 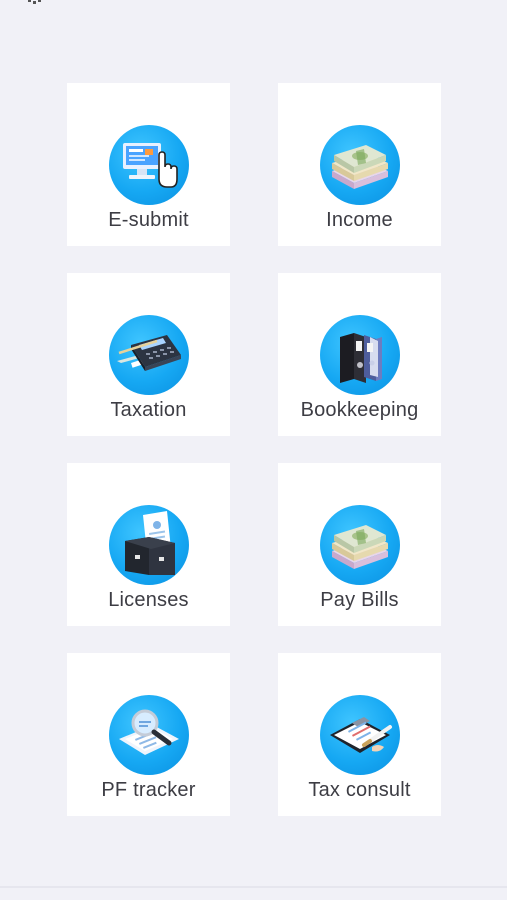 I want to click on magnifier-document-icon, so click(x=148, y=735).